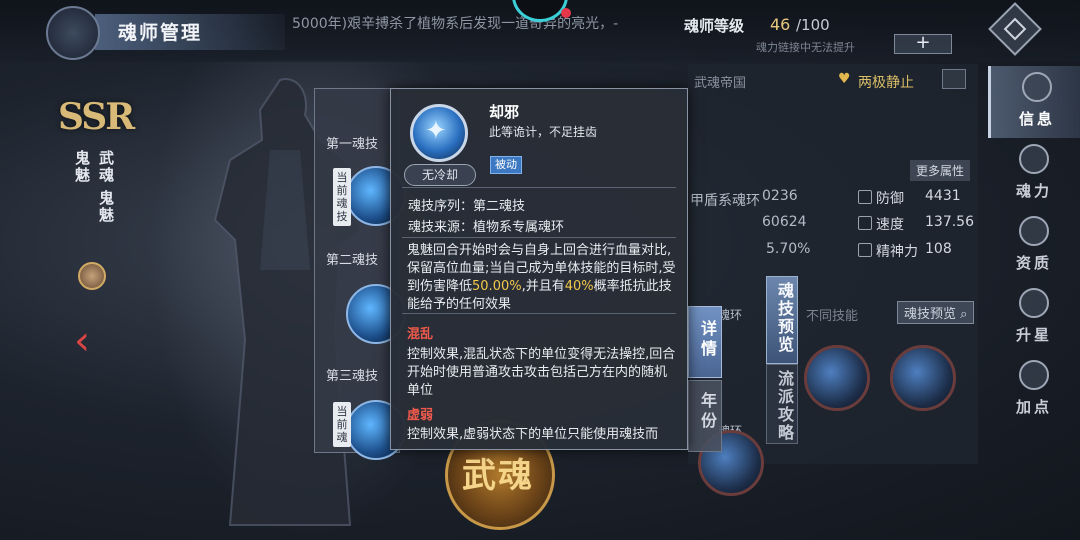  Describe the element at coordinates (1034, 231) in the screenshot. I see `aptitude-icon` at that location.